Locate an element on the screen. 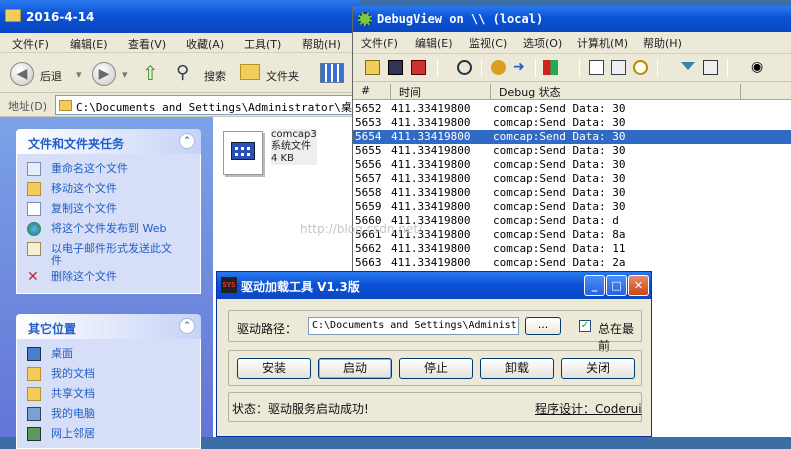 The width and height of the screenshot is (791, 449). log-n: 5662 is located at coordinates (368, 248).